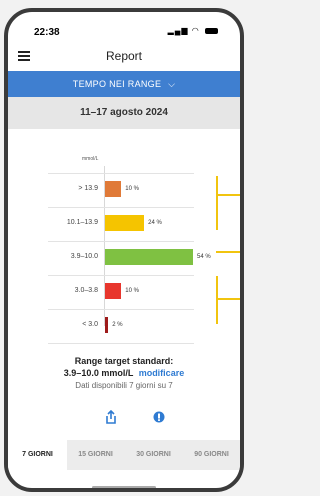  I want to click on chevron-down-icon: ⌵, so click(172, 84).